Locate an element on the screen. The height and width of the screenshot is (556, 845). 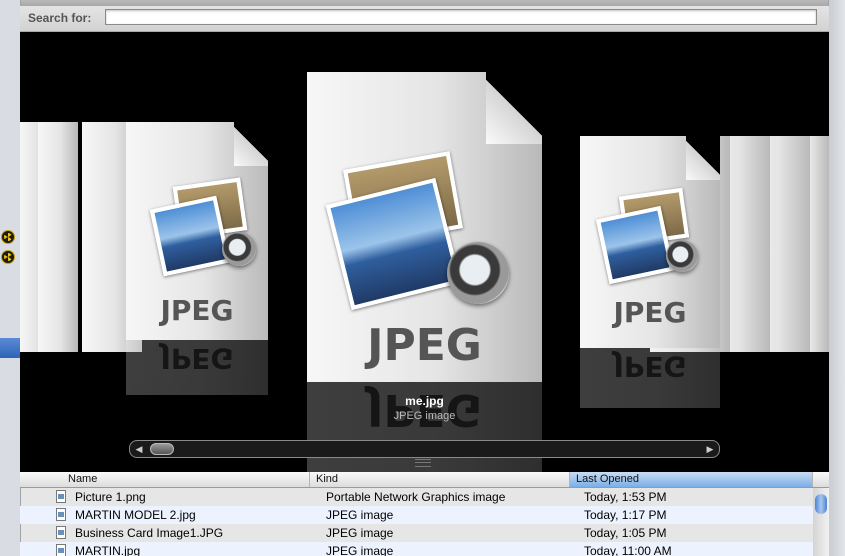
scroll-right-icon: ▶ is located at coordinates (710, 449).